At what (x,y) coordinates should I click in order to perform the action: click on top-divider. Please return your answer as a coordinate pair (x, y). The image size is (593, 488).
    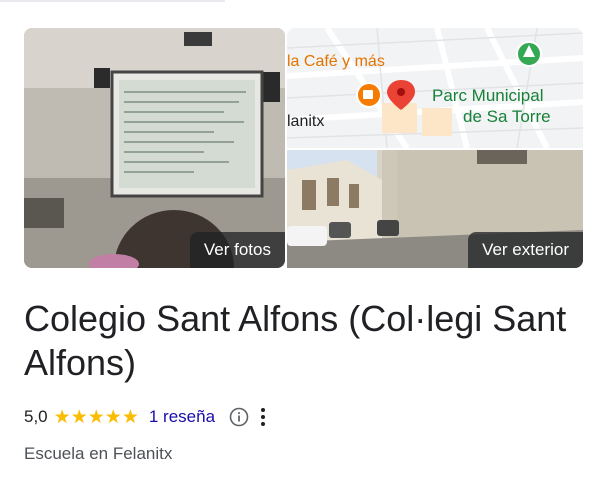
    Looking at the image, I should click on (112, 1).